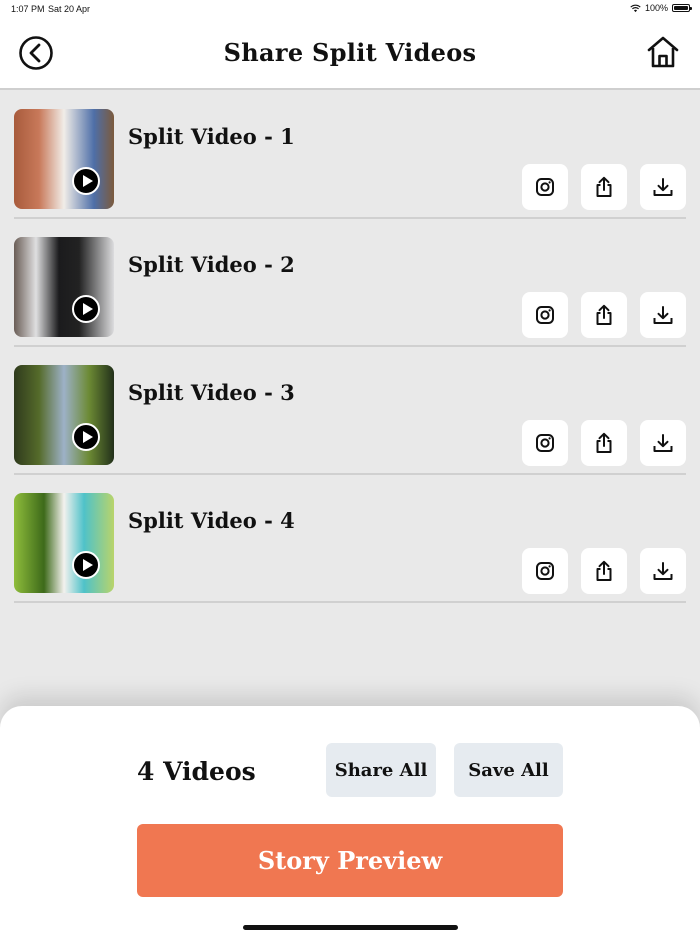 This screenshot has height=934, width=700. Describe the element at coordinates (196, 771) in the screenshot. I see `video-count: 4 Videos` at that location.